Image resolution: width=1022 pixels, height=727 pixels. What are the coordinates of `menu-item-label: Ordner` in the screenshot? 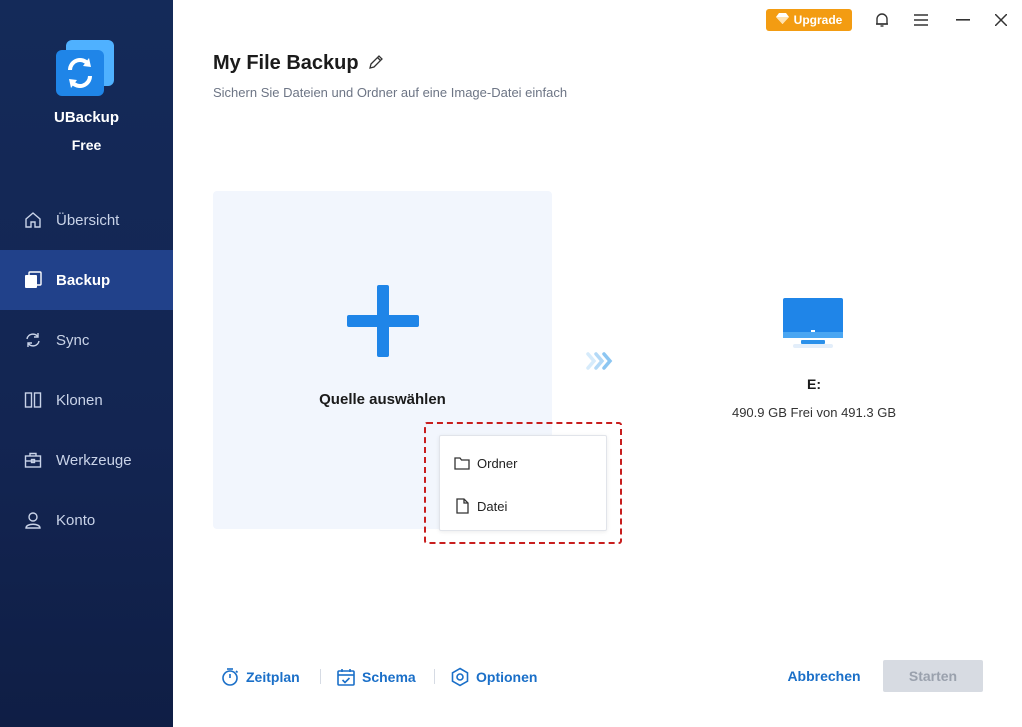 It's located at (497, 463).